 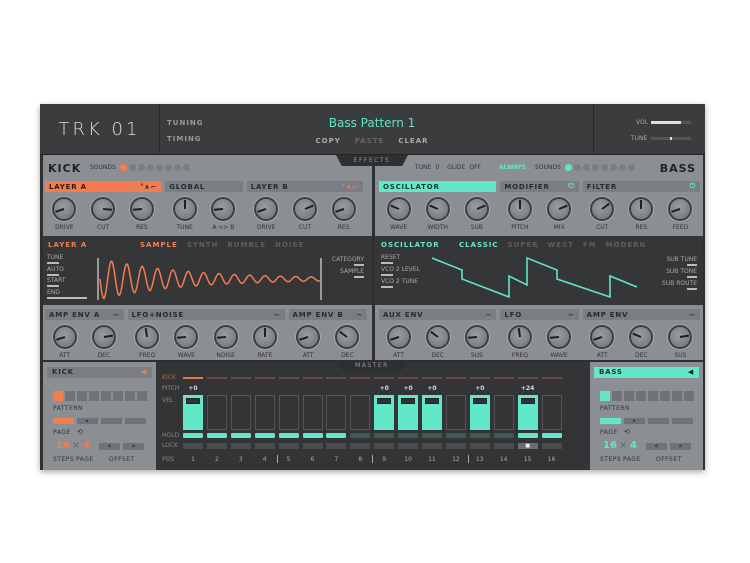 What do you see at coordinates (528, 388) in the screenshot?
I see `pitch-value: +24` at bounding box center [528, 388].